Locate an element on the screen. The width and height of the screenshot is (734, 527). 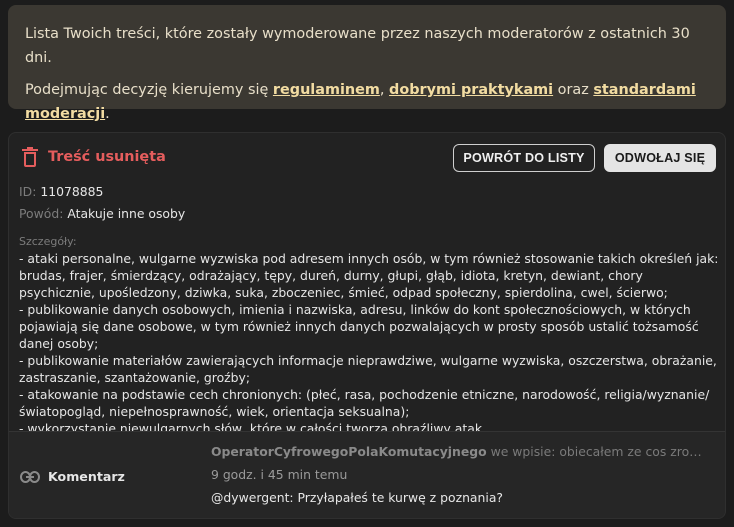
status-badge: Treść usunięta is located at coordinates (94, 157).